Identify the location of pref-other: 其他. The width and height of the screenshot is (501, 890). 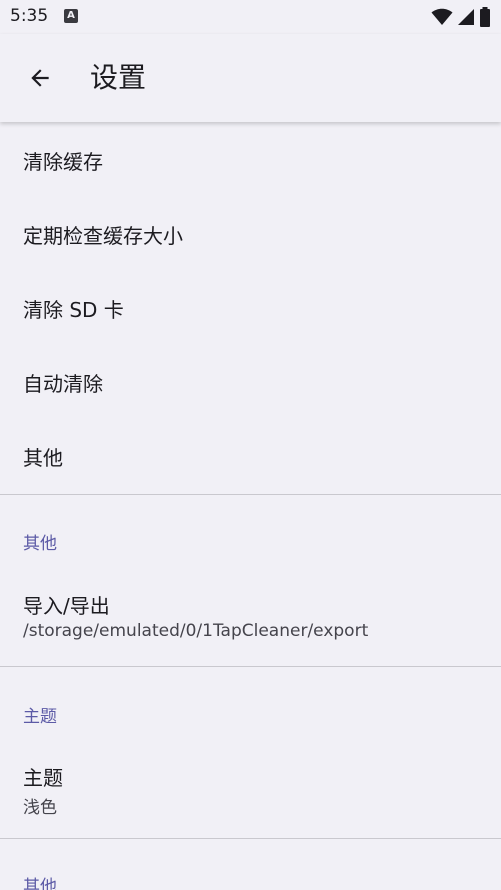
(250, 455).